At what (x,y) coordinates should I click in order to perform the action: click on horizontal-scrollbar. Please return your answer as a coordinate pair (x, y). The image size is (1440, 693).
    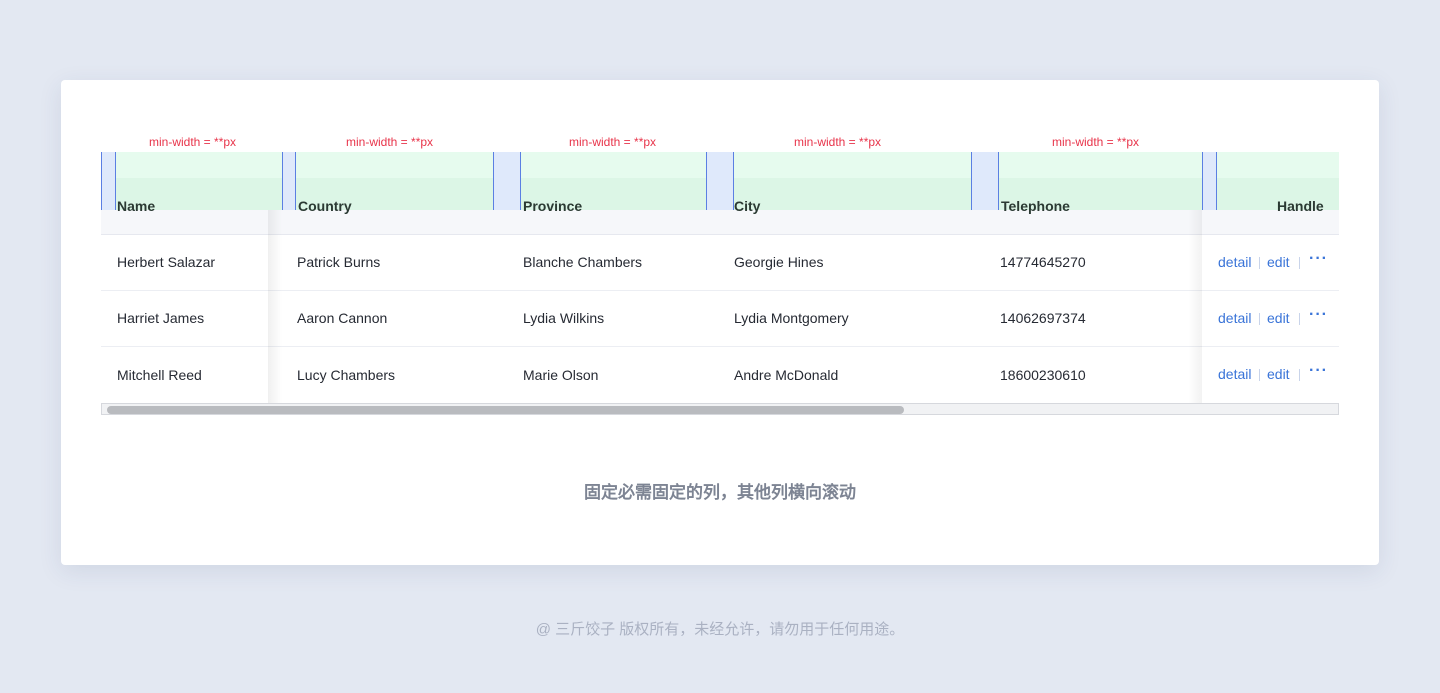
    Looking at the image, I should click on (720, 409).